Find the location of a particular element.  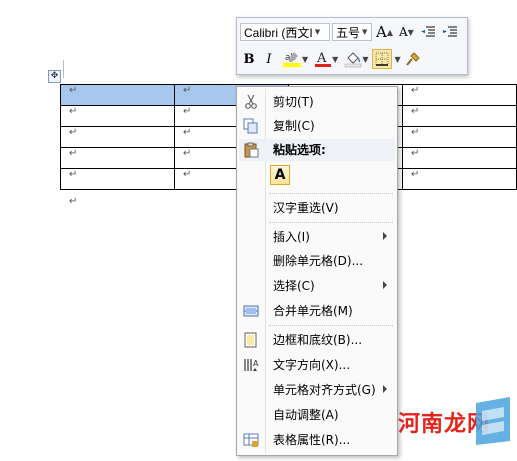

format-painter-button is located at coordinates (413, 59).